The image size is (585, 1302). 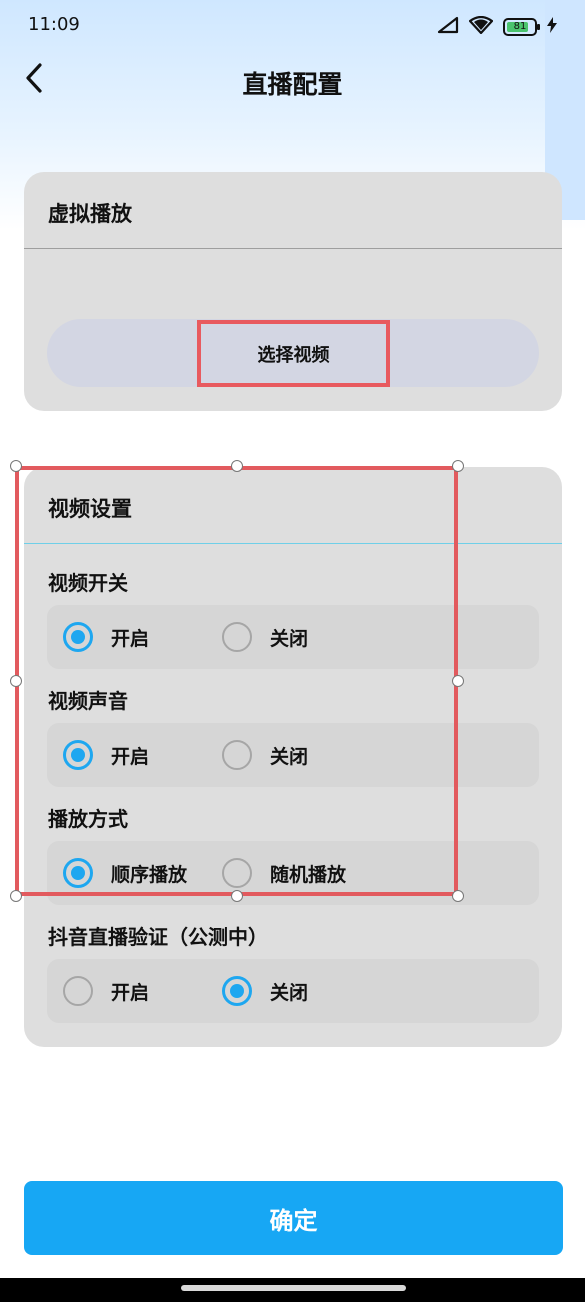 I want to click on douyin-verify-label: 抖音直播验证（公测中）, so click(x=158, y=937).